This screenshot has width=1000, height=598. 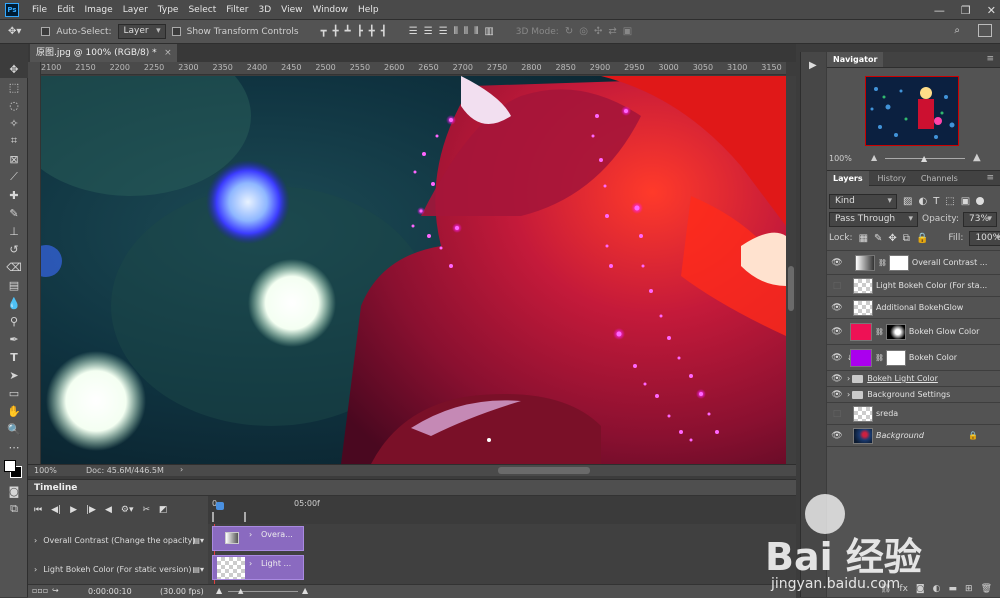 What do you see at coordinates (913, 308) in the screenshot?
I see `layer-row: 👁 Additional BokehGlow` at bounding box center [913, 308].